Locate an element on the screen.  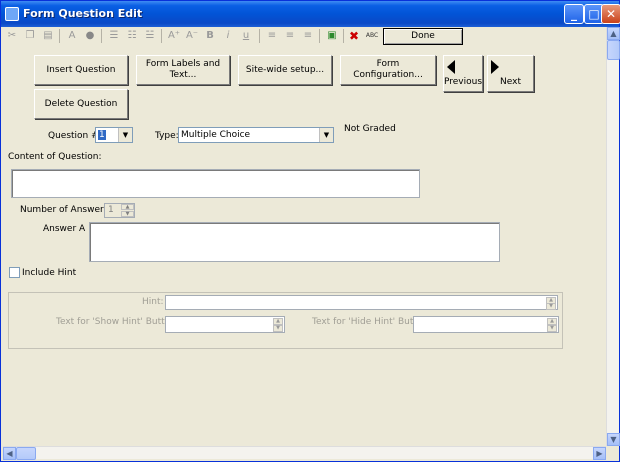
answer-a-field is located at coordinates (294, 242).